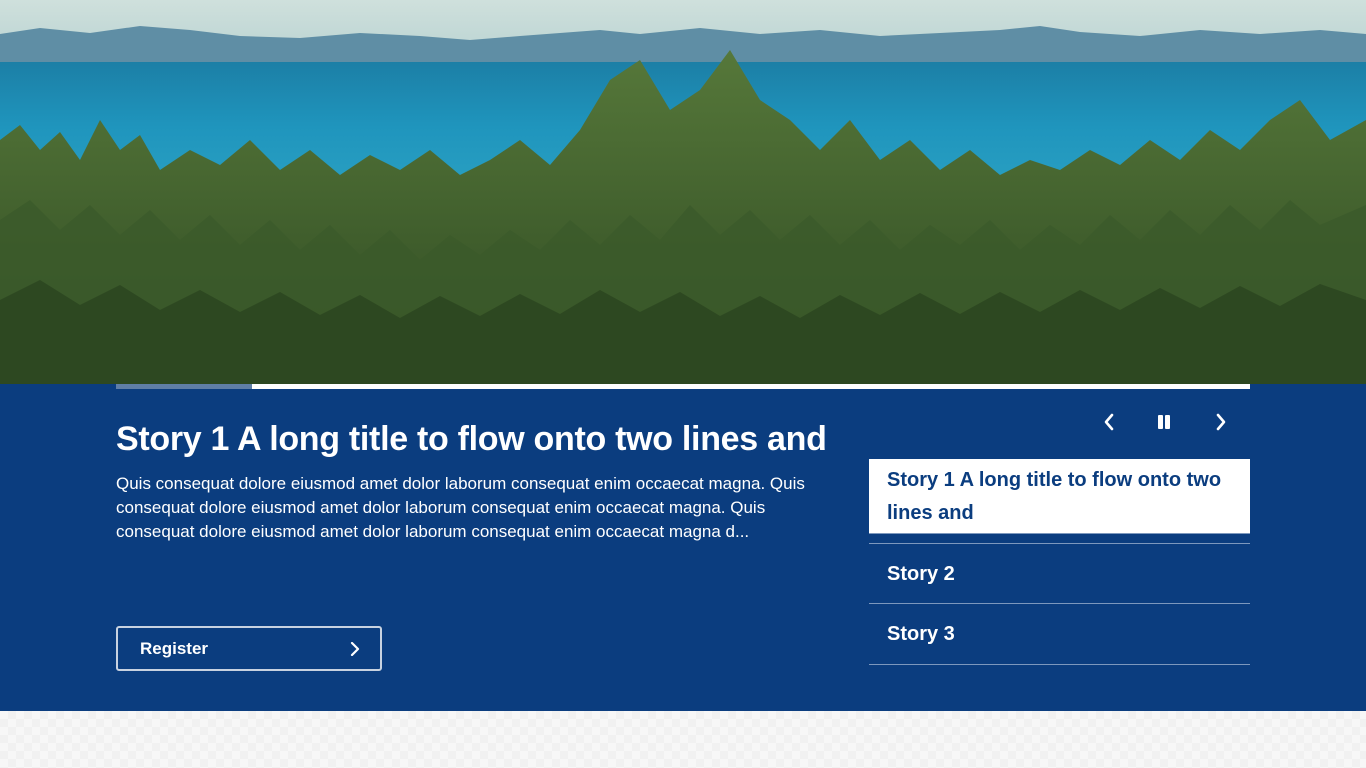 The image size is (1366, 768). I want to click on story-list-item-3: Story 3, so click(1059, 634).